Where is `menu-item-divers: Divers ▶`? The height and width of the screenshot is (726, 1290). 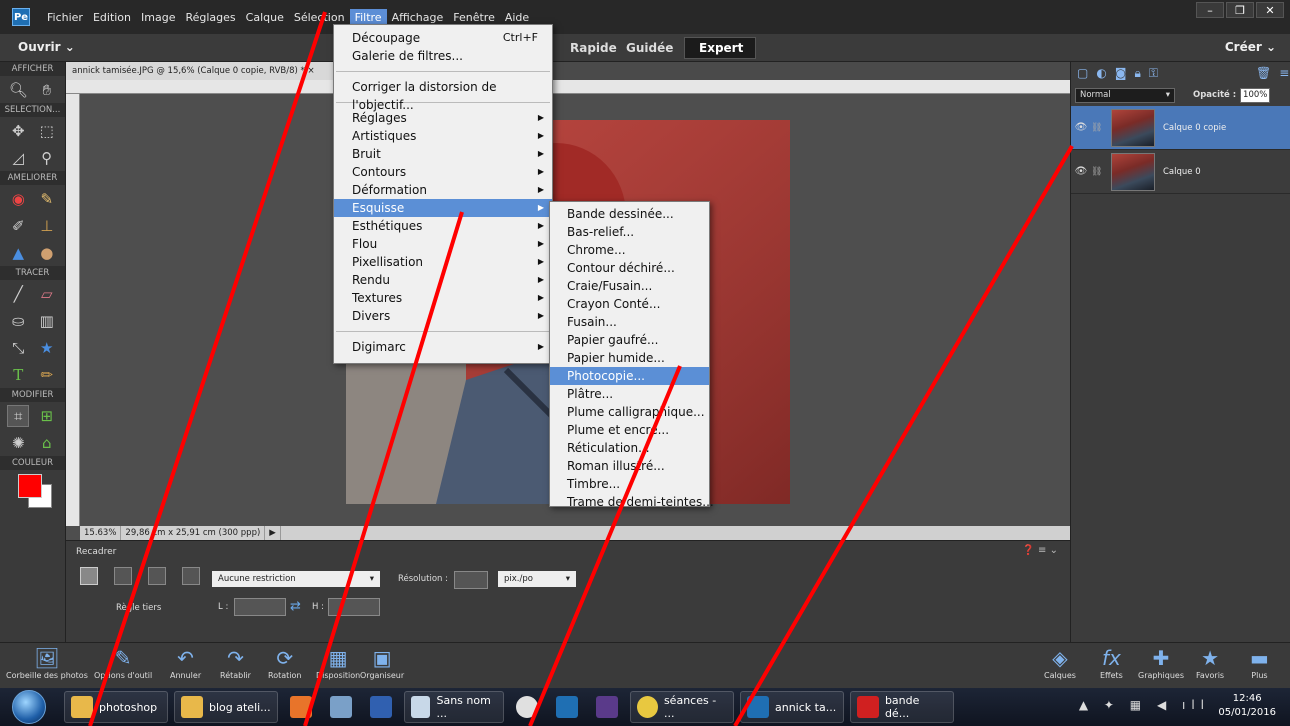 menu-item-divers: Divers ▶ is located at coordinates (443, 316).